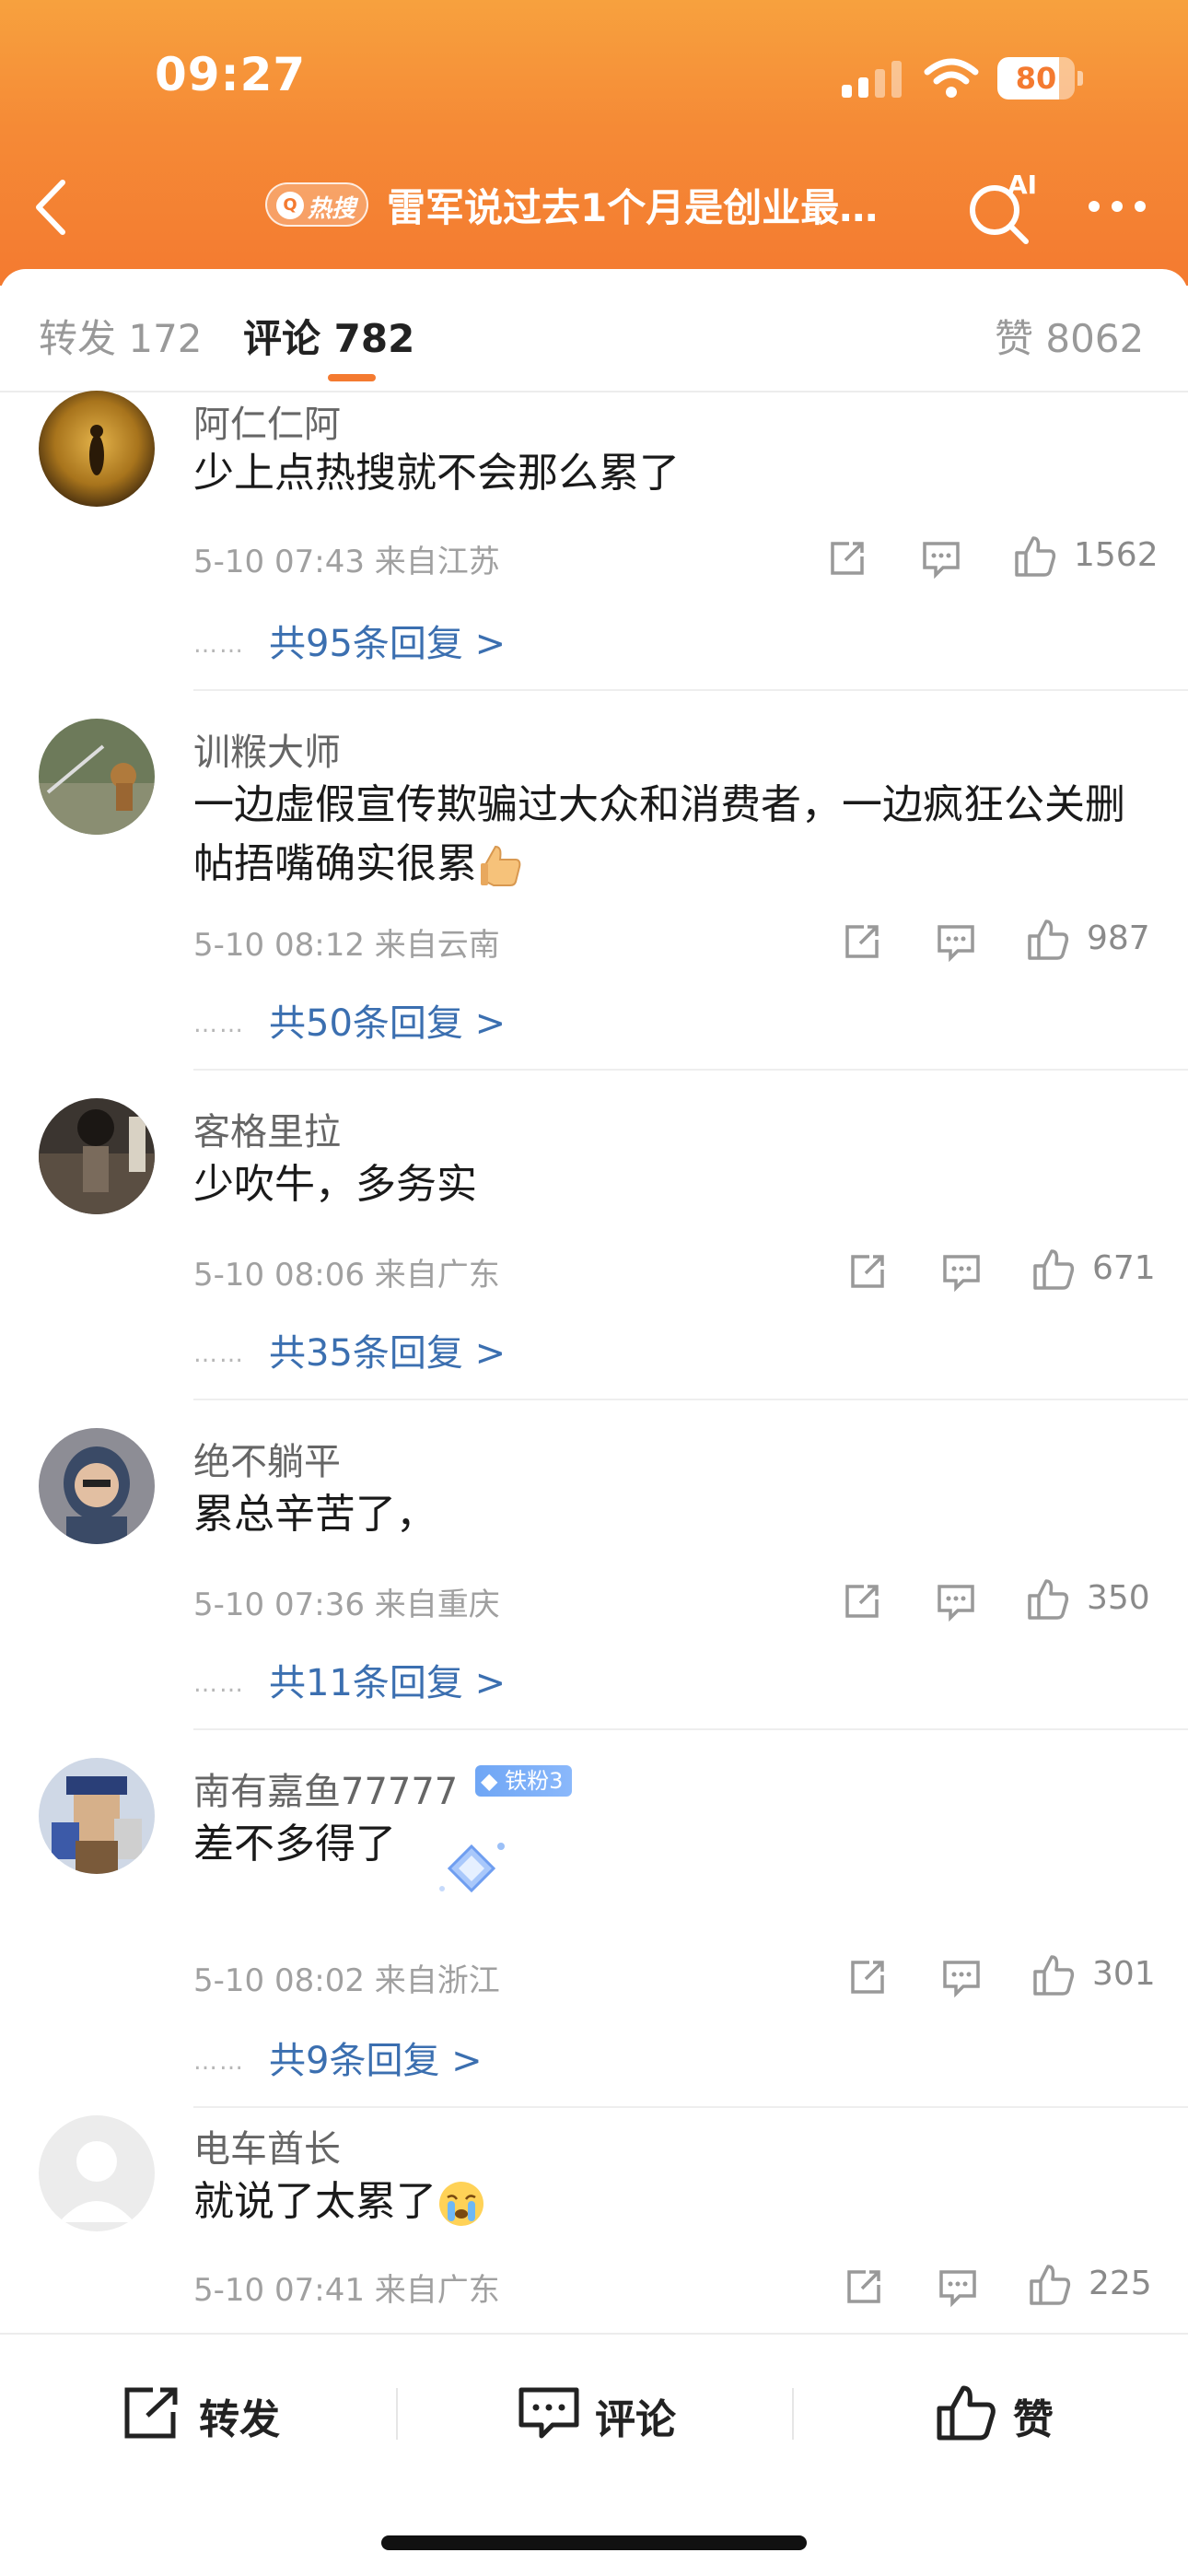  What do you see at coordinates (667, 2201) in the screenshot?
I see `comment-text: 就说了太累了` at bounding box center [667, 2201].